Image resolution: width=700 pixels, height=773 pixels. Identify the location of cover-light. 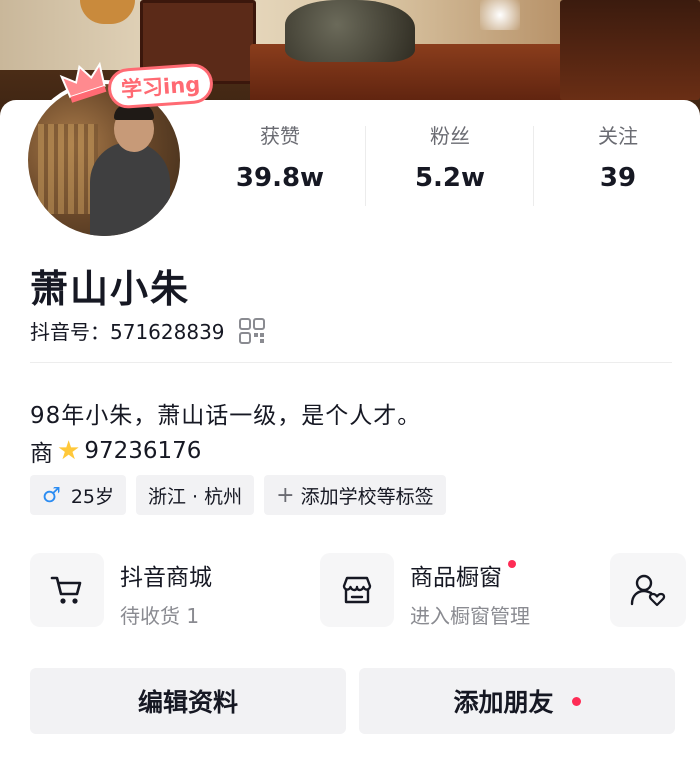
(500, 15).